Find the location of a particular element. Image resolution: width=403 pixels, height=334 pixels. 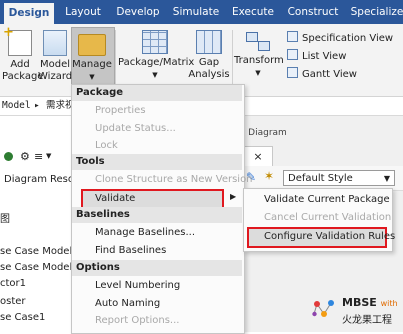

manage-button: Manage ▼ is located at coordinates (92, 56).